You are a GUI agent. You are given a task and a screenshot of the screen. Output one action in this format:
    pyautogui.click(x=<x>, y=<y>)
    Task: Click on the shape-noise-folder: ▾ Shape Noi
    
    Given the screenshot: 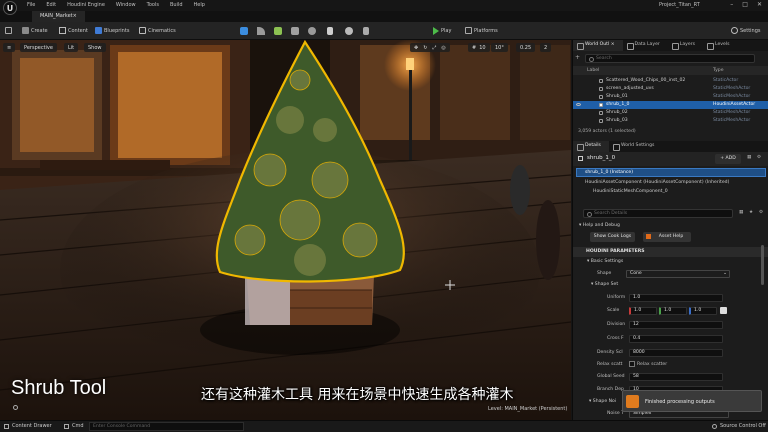 What is the action you would take?
    pyautogui.click(x=602, y=401)
    